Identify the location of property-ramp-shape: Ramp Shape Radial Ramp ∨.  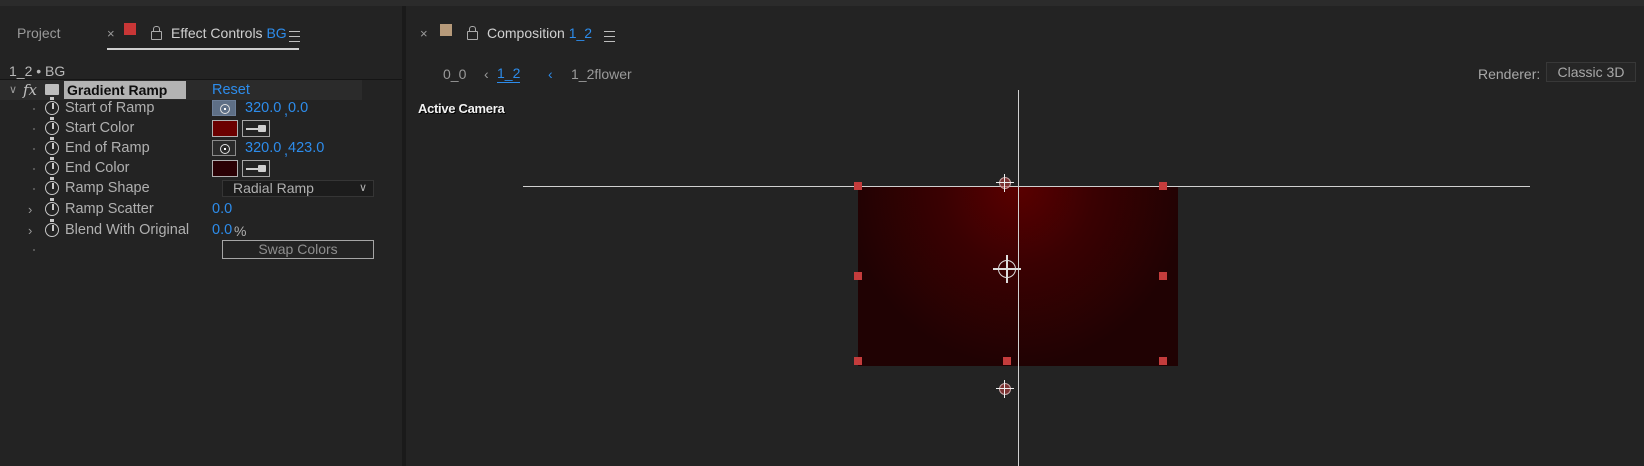
(190, 188).